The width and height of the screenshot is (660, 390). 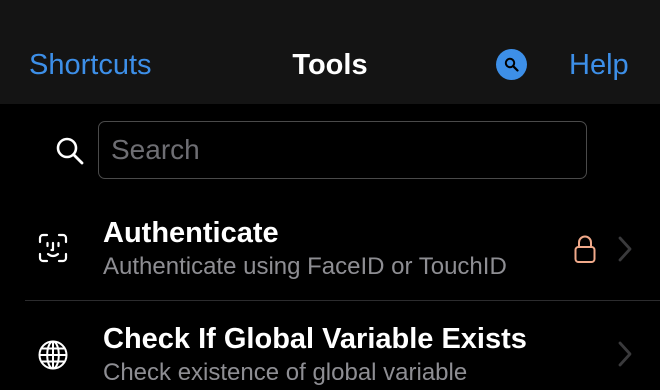 I want to click on search-input, so click(x=342, y=150).